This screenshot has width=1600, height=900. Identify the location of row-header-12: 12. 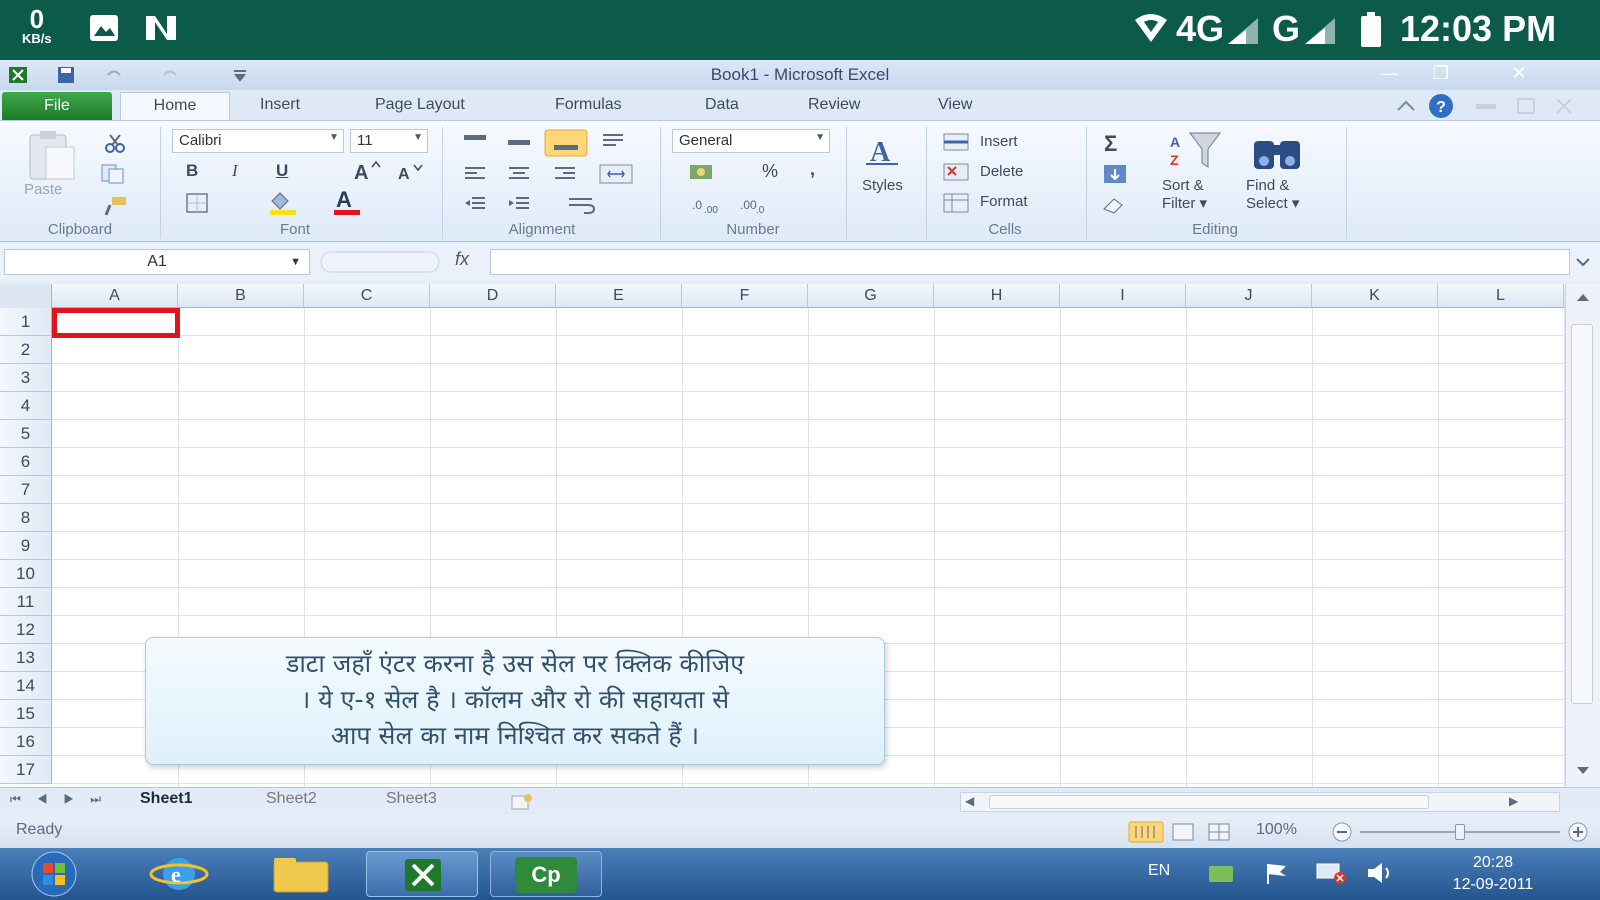
(26, 630).